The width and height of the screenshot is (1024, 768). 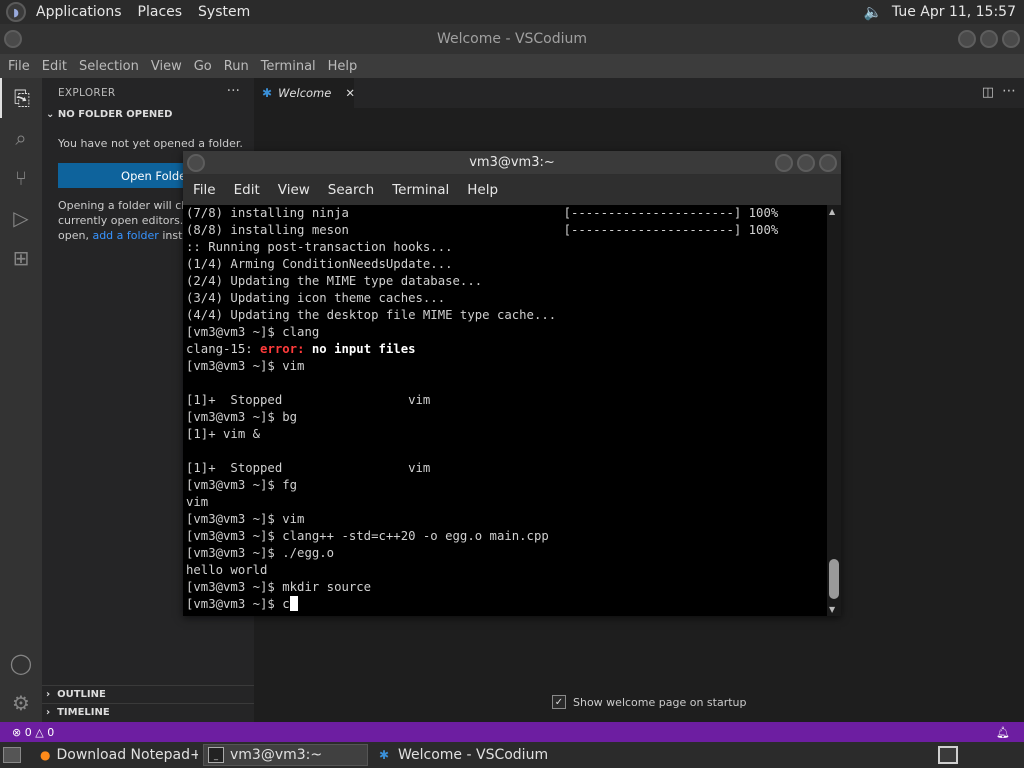 I want to click on menu-edit: Edit, so click(x=54, y=66).